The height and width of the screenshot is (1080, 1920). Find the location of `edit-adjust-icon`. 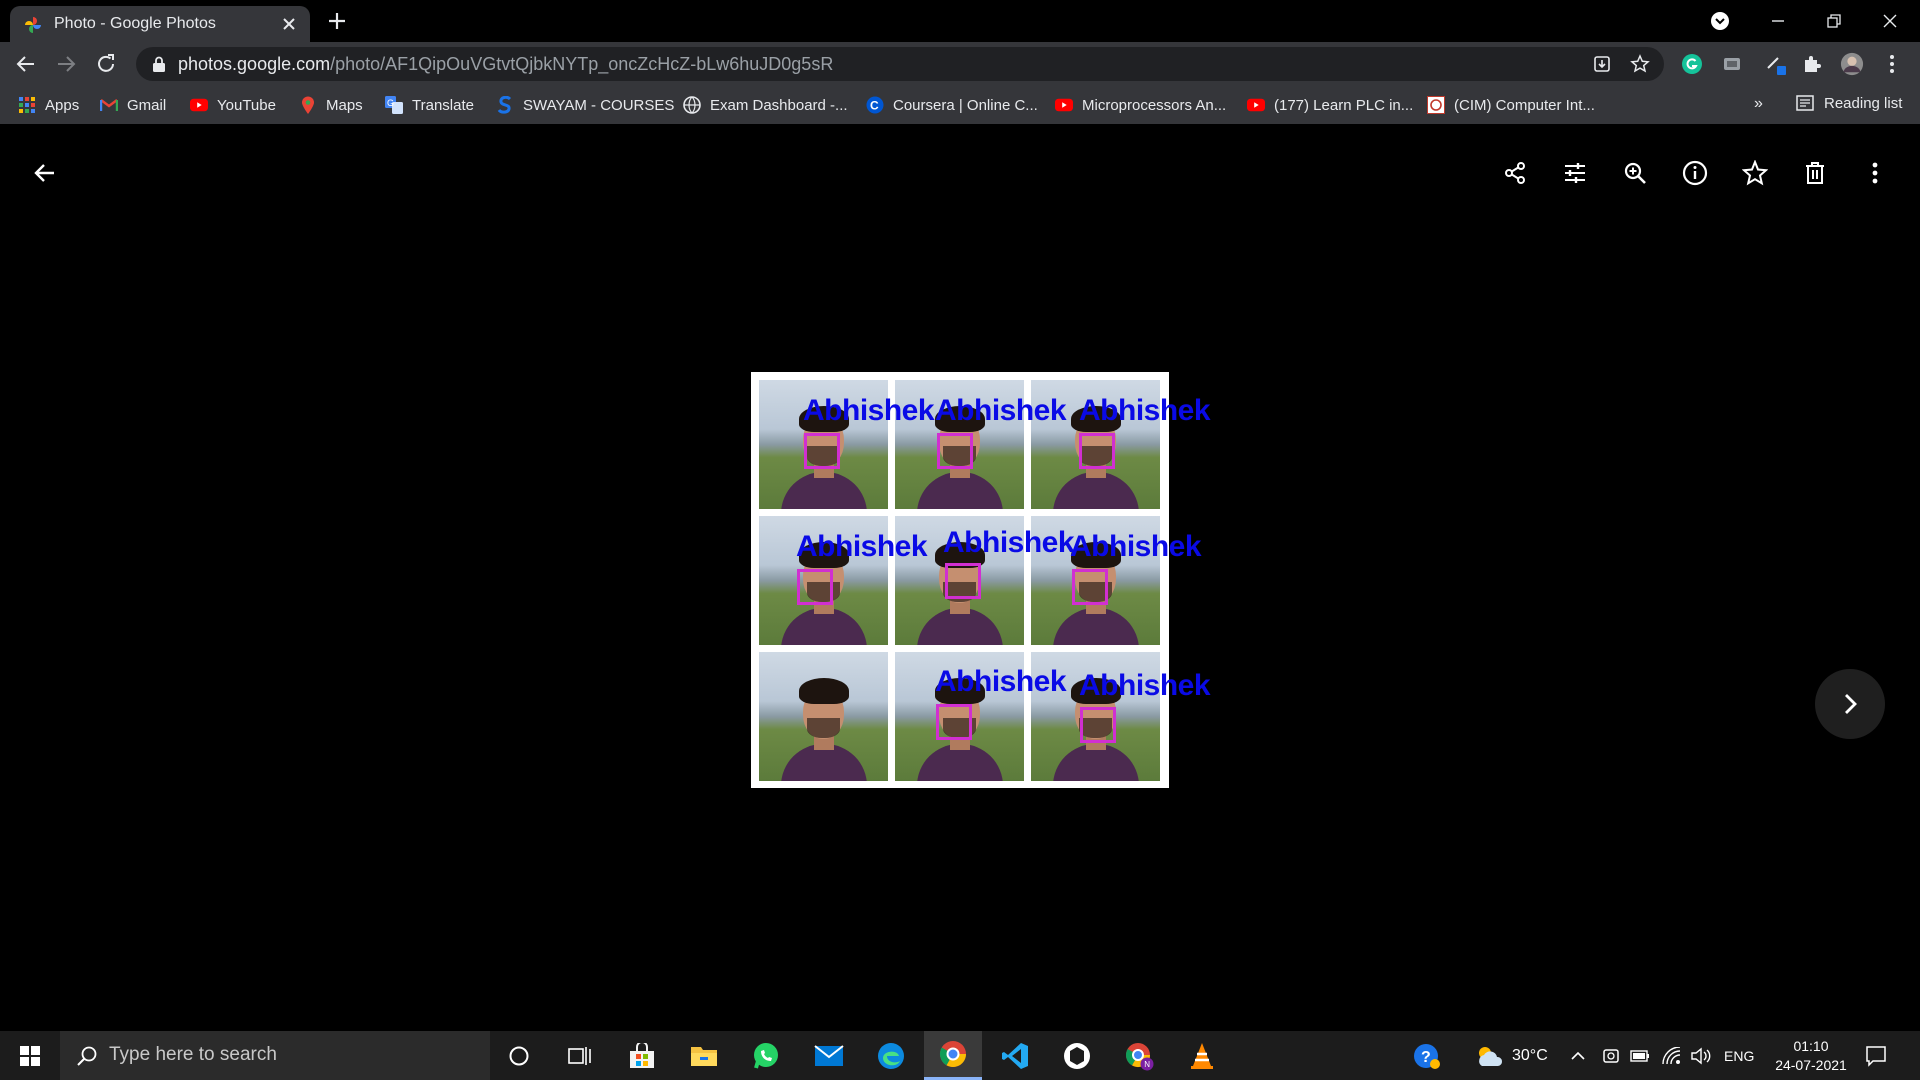

edit-adjust-icon is located at coordinates (1575, 173).